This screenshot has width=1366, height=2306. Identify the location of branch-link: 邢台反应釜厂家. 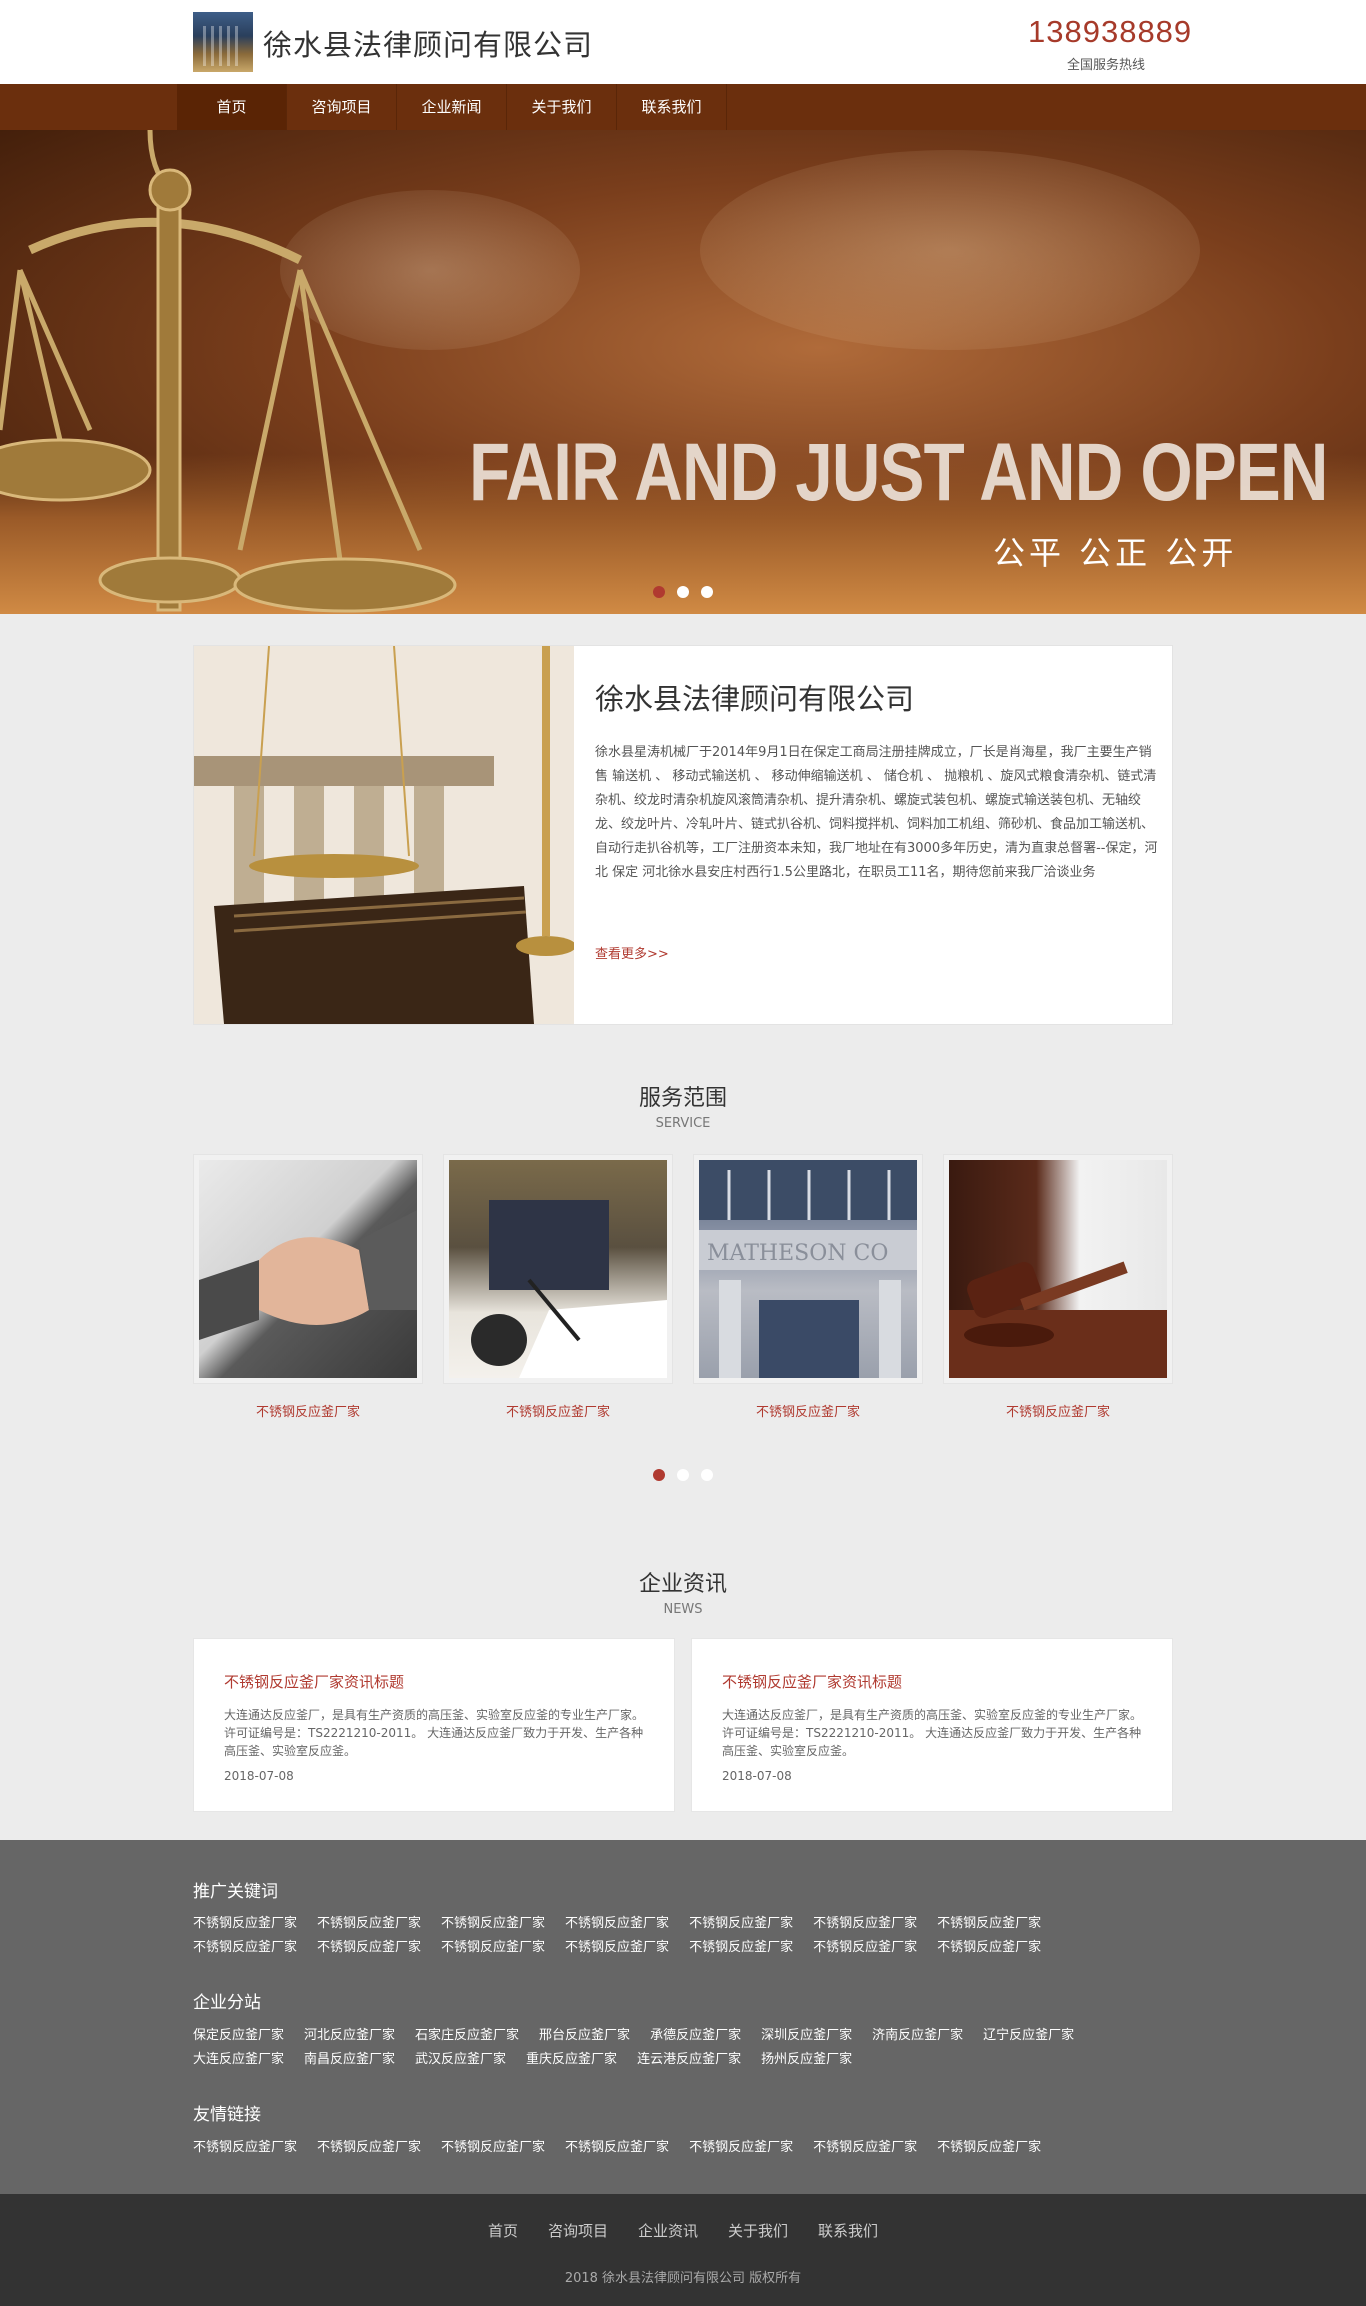
(584, 2035).